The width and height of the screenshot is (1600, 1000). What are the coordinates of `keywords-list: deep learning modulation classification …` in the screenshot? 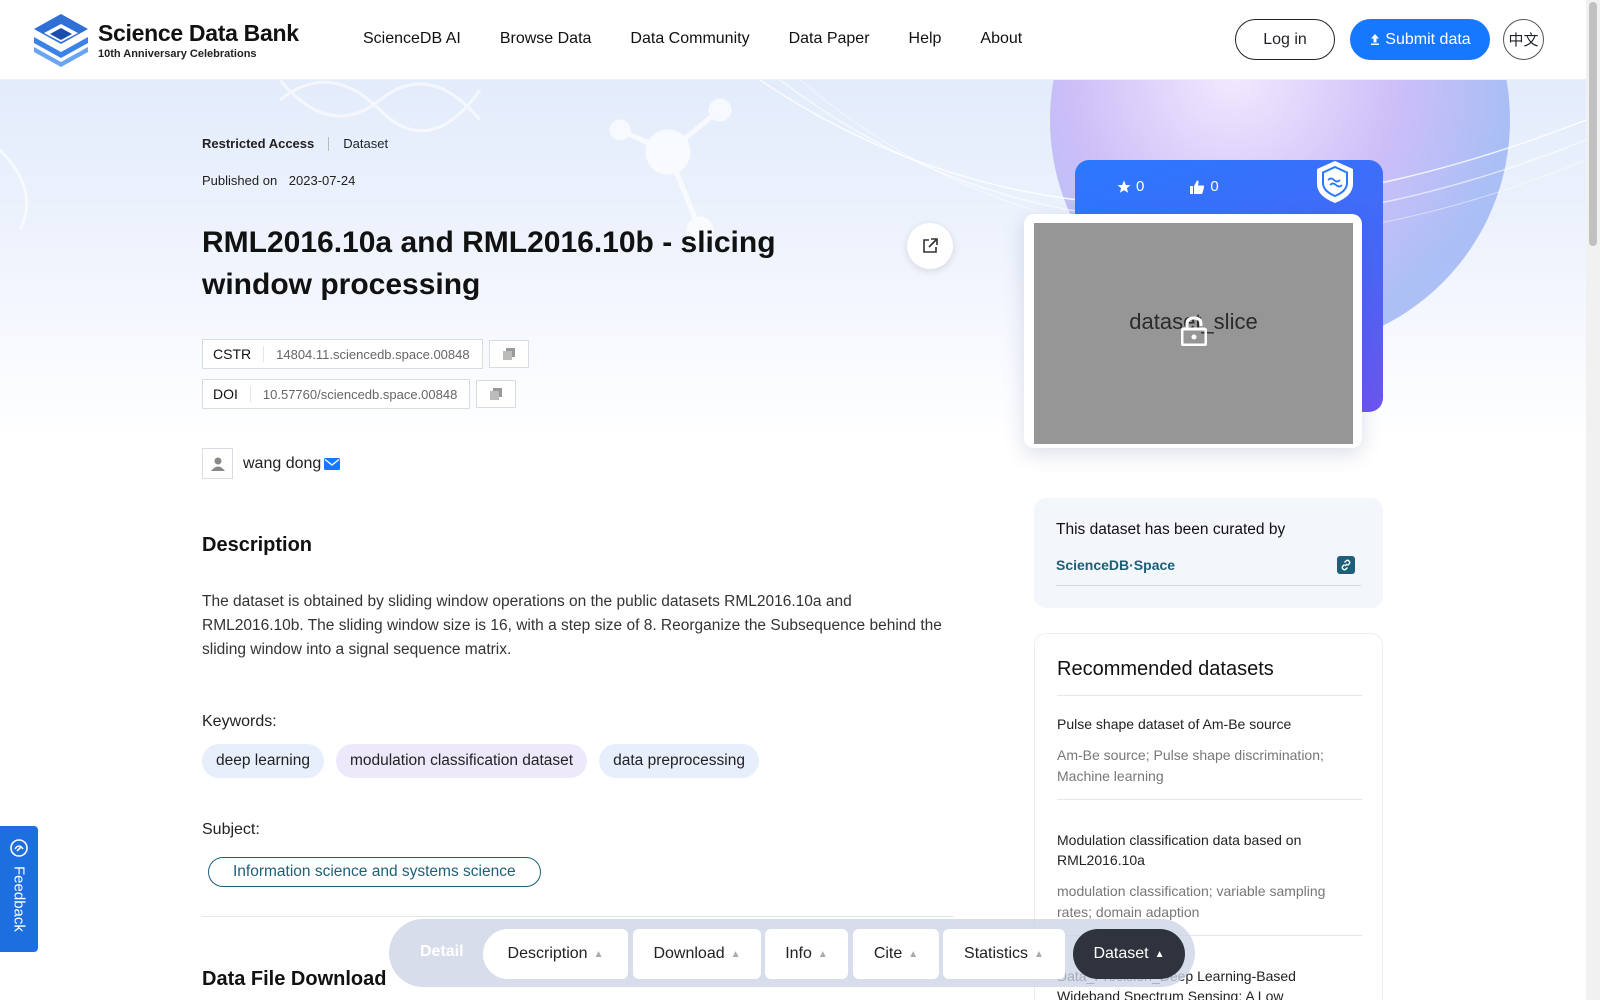 It's located at (480, 761).